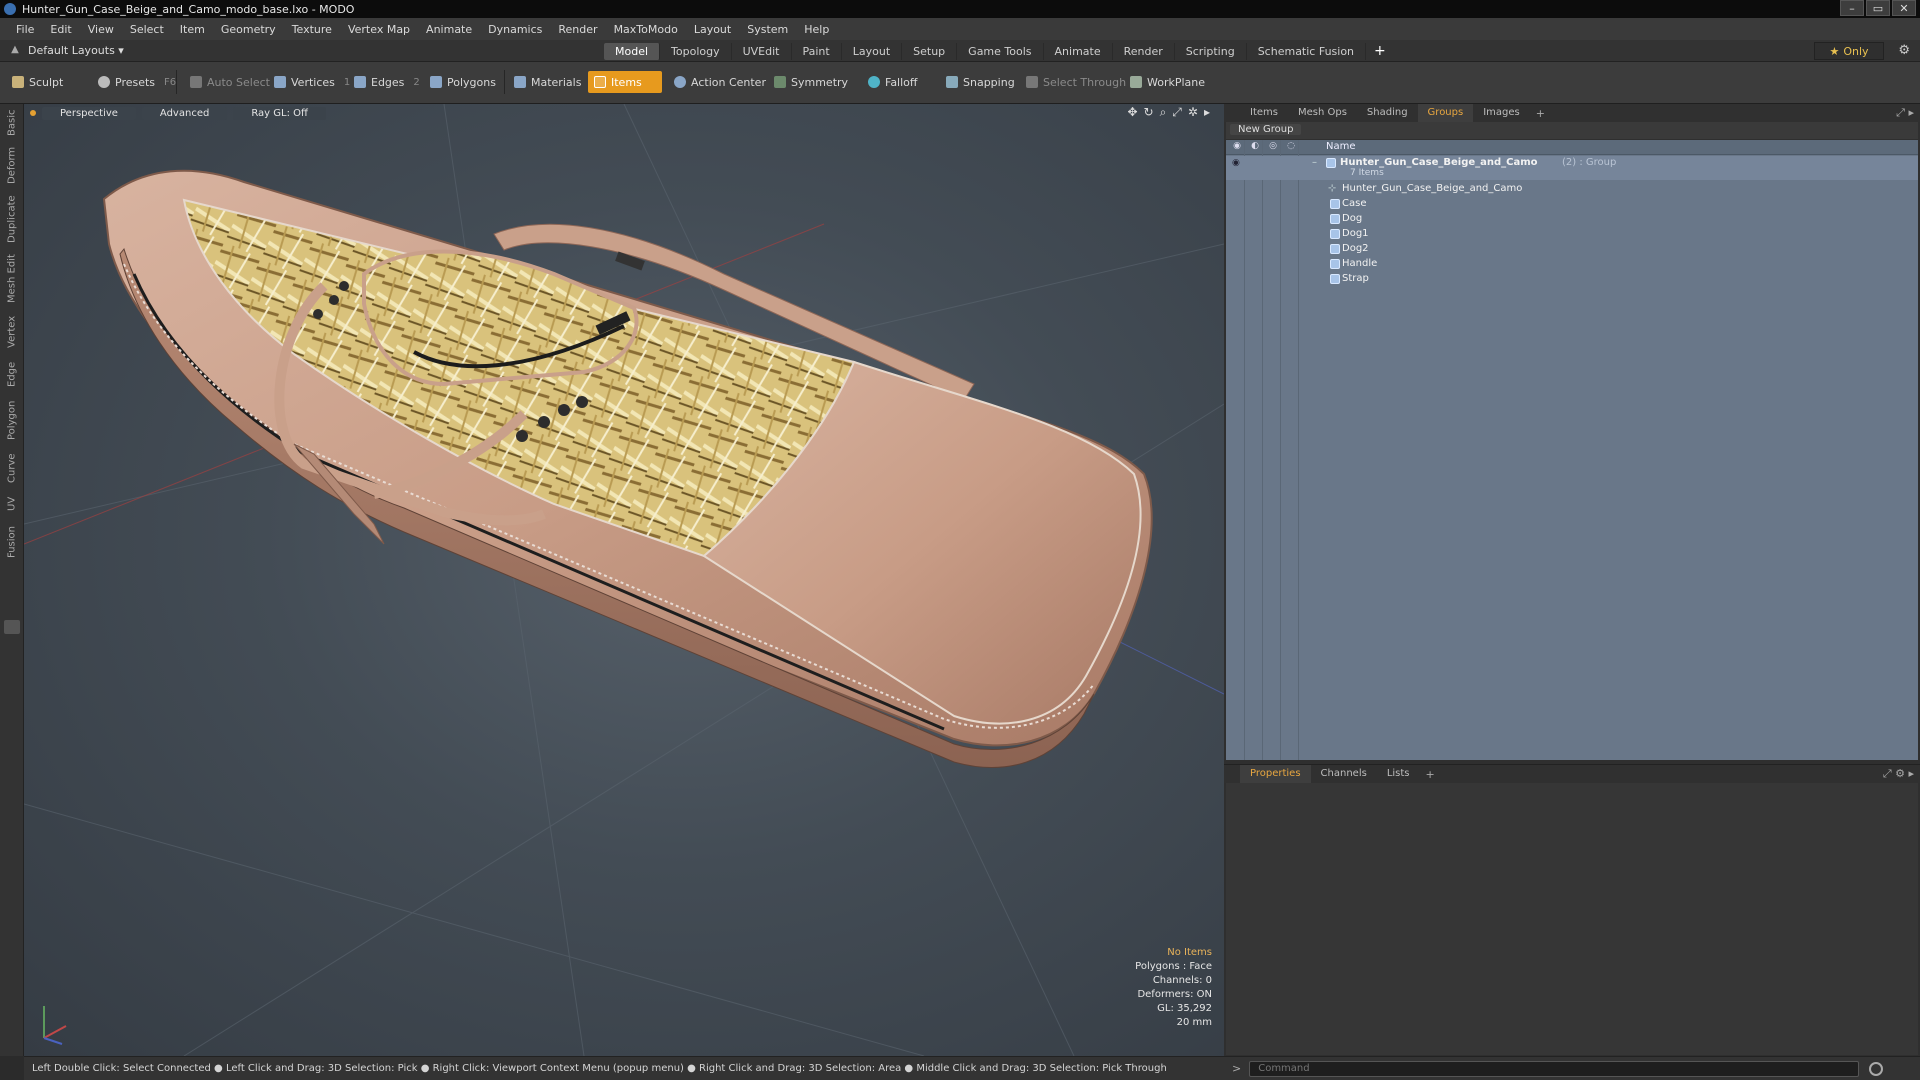 This screenshot has width=1920, height=1080. Describe the element at coordinates (696, 51) in the screenshot. I see `tab-topology: Topology` at that location.